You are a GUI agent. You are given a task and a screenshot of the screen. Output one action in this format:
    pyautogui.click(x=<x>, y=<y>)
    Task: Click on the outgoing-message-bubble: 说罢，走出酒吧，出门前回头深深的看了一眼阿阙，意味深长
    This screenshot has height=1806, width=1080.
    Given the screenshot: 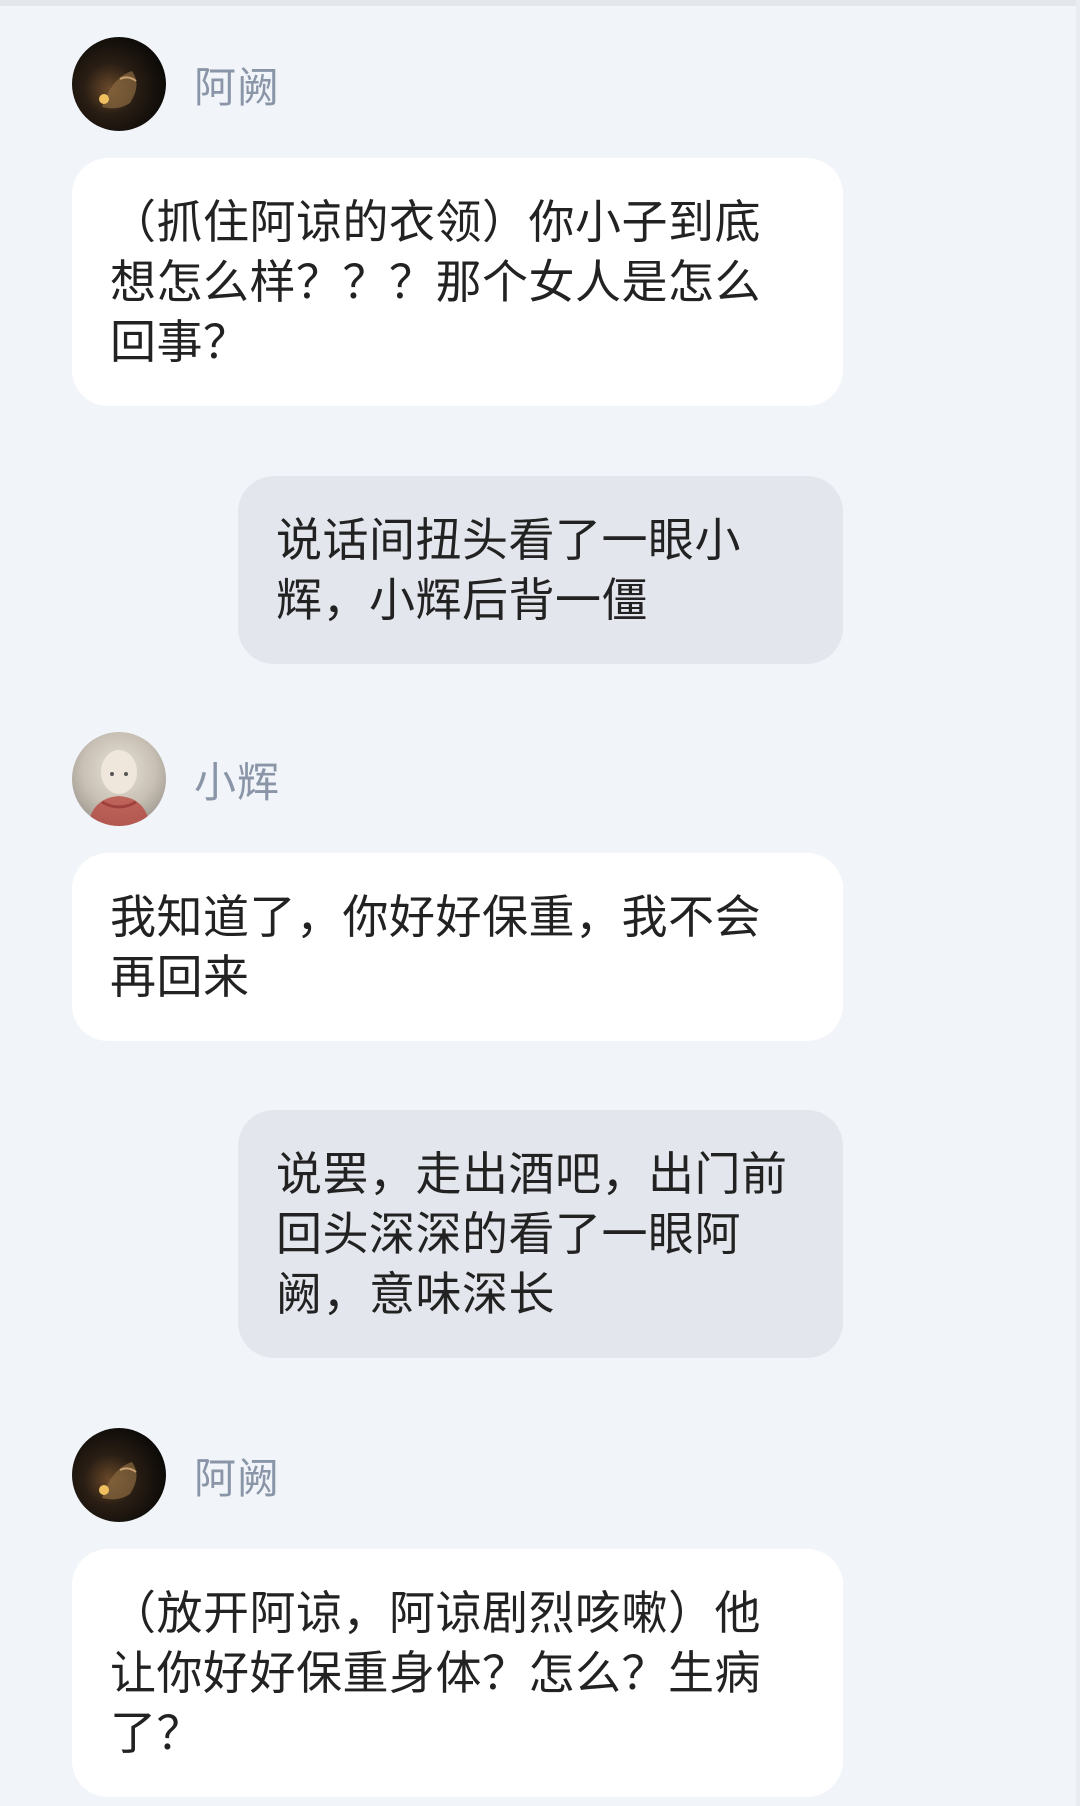 What is the action you would take?
    pyautogui.click(x=540, y=1234)
    